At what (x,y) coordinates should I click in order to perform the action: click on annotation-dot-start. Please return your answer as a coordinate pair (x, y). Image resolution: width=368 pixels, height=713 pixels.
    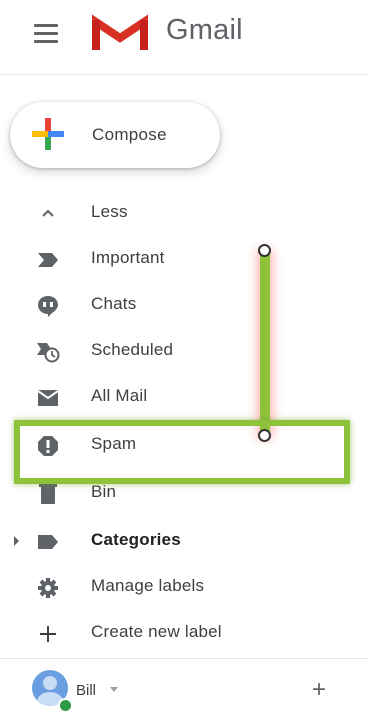
    Looking at the image, I should click on (264, 250).